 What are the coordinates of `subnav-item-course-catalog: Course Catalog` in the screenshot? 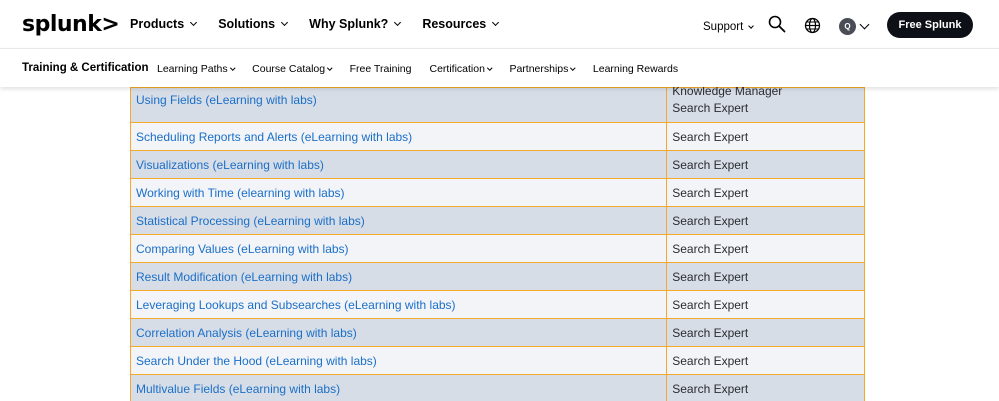 It's located at (292, 69).